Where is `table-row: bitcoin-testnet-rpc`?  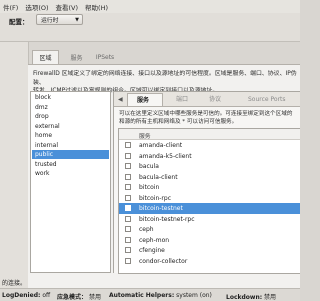 table-row: bitcoin-testnet-rpc is located at coordinates (209, 219).